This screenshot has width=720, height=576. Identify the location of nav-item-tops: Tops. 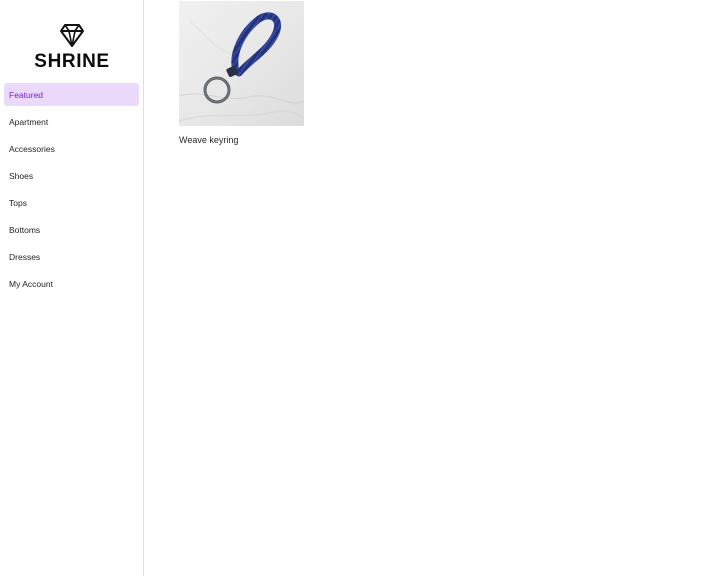
(71, 202).